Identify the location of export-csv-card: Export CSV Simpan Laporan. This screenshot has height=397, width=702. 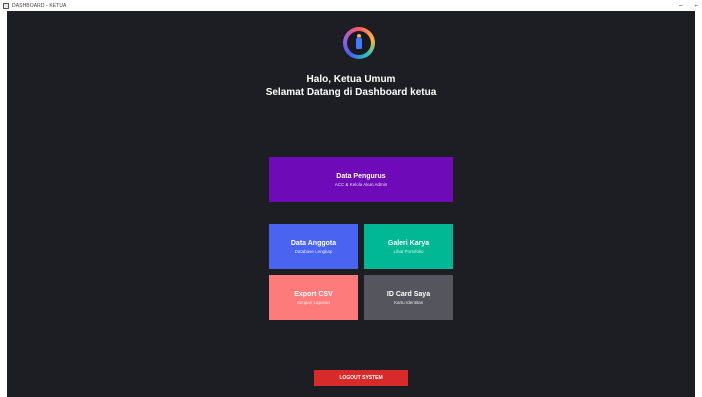
(313, 297).